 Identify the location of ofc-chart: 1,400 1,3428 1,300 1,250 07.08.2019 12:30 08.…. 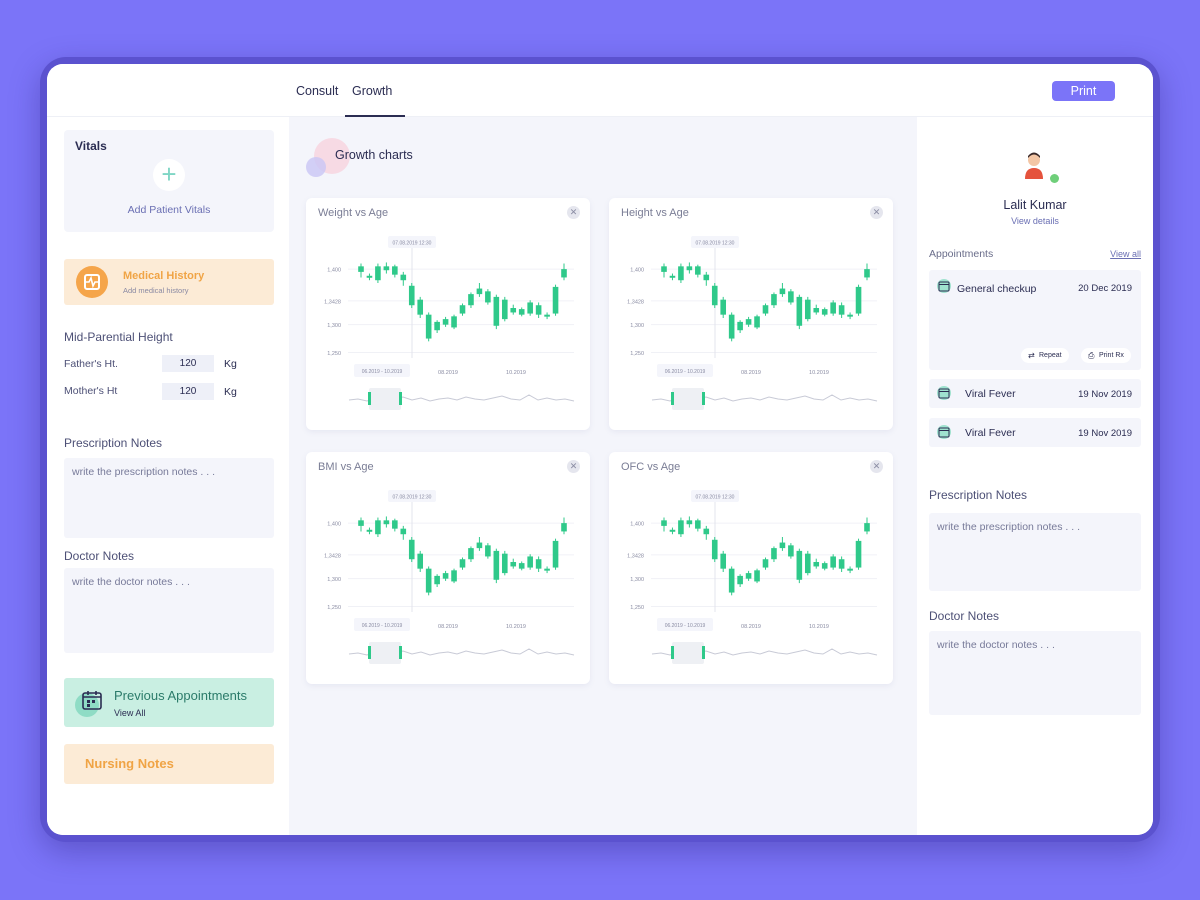
(752, 577).